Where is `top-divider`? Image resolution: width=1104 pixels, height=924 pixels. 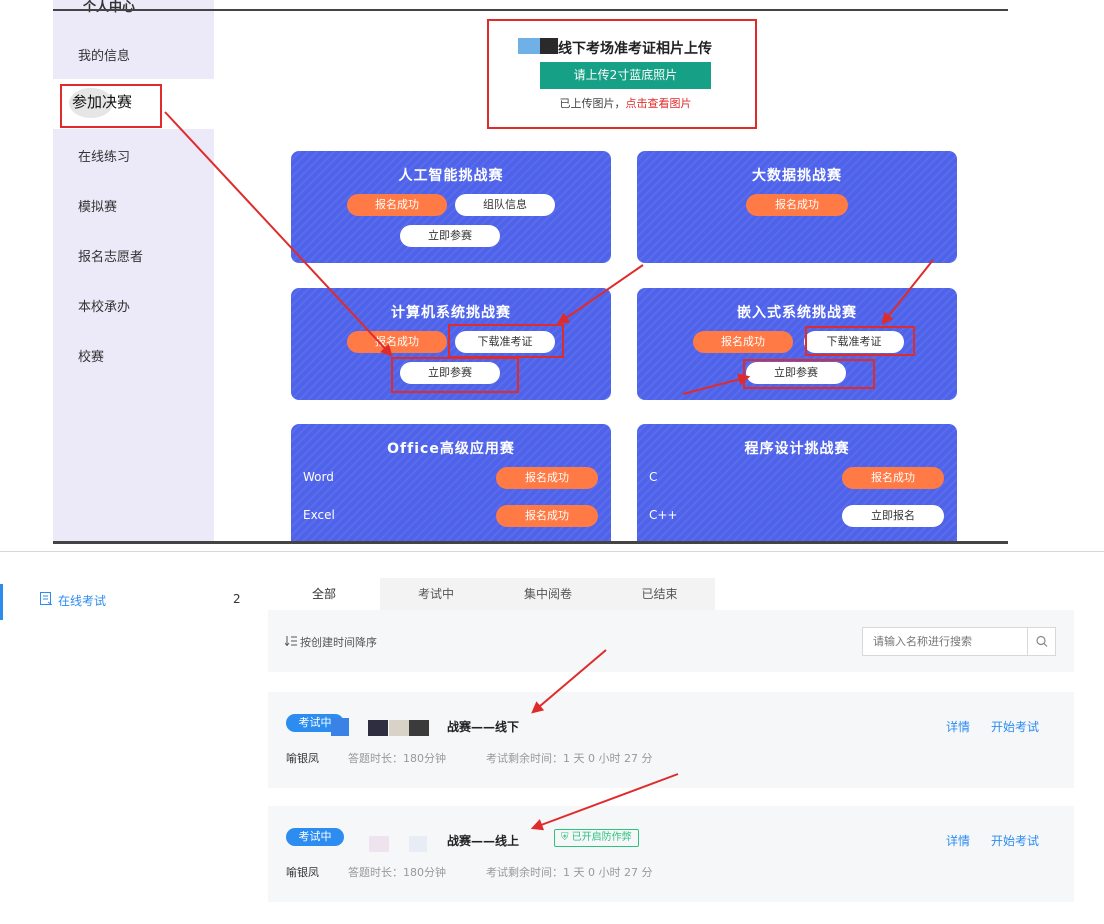 top-divider is located at coordinates (530, 10).